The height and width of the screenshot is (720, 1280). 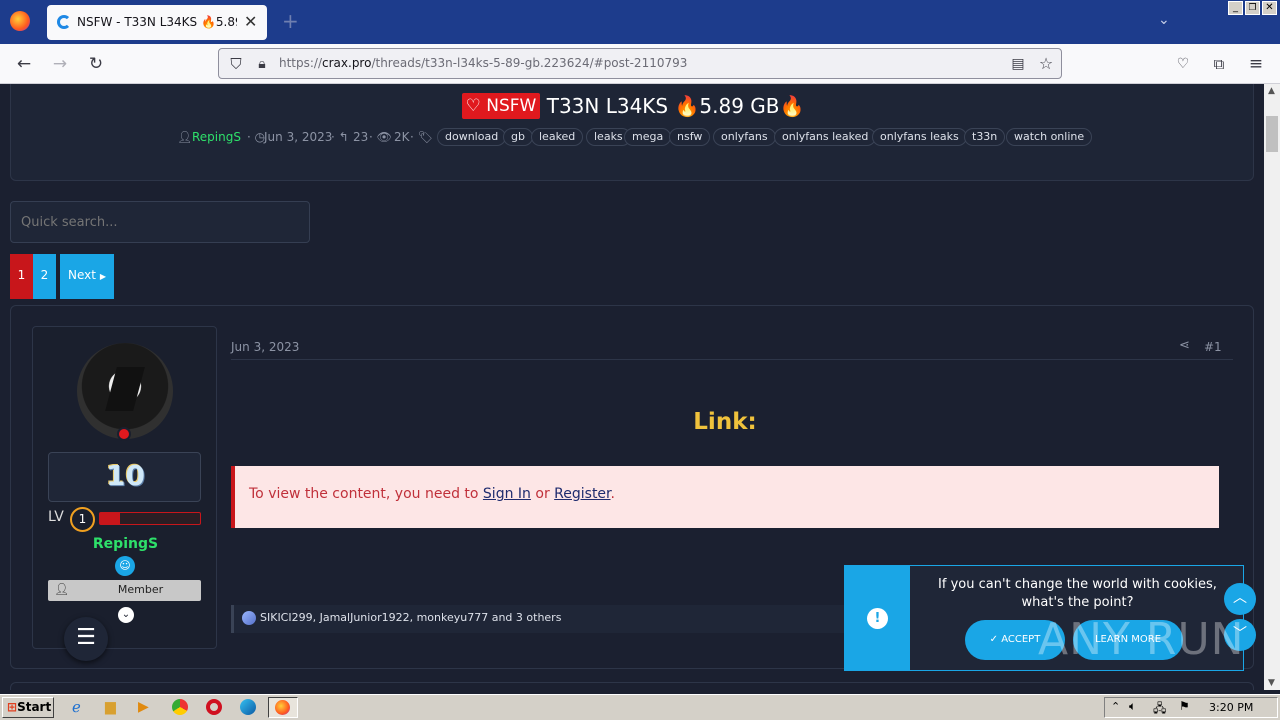 What do you see at coordinates (744, 137) in the screenshot?
I see `tag-item: onlyfans` at bounding box center [744, 137].